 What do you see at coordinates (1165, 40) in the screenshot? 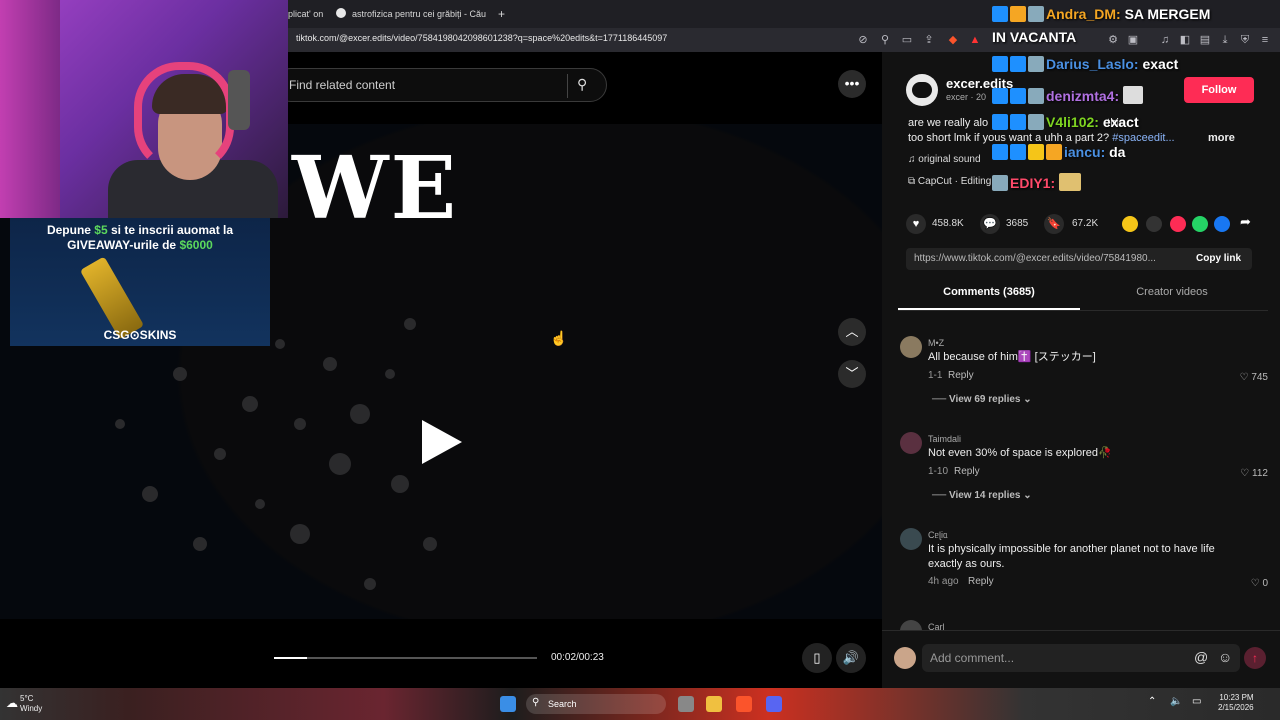
I see `media-icon: ♫` at bounding box center [1165, 40].